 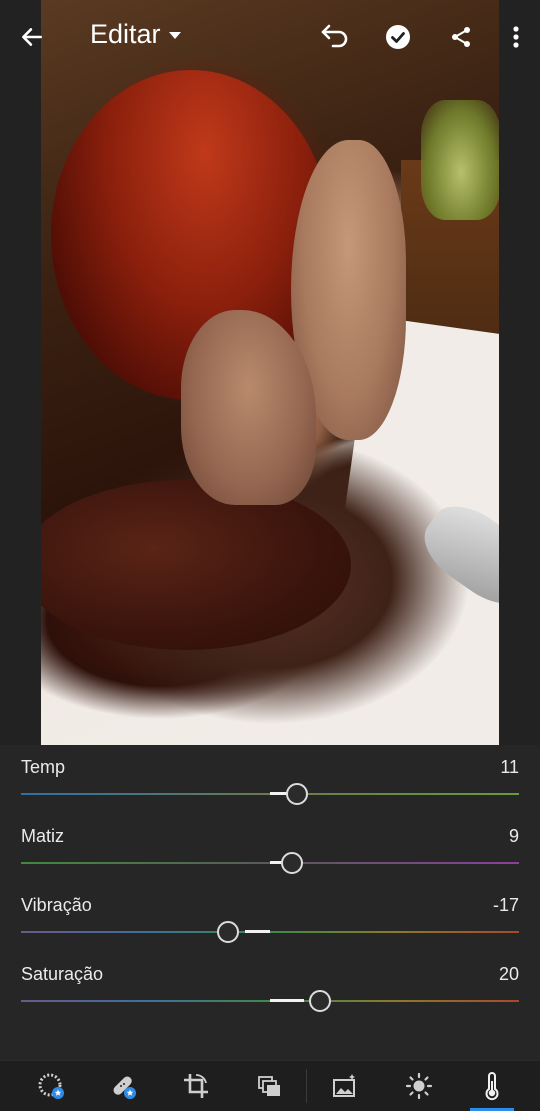 I want to click on photo-background-glass, so click(x=460, y=160).